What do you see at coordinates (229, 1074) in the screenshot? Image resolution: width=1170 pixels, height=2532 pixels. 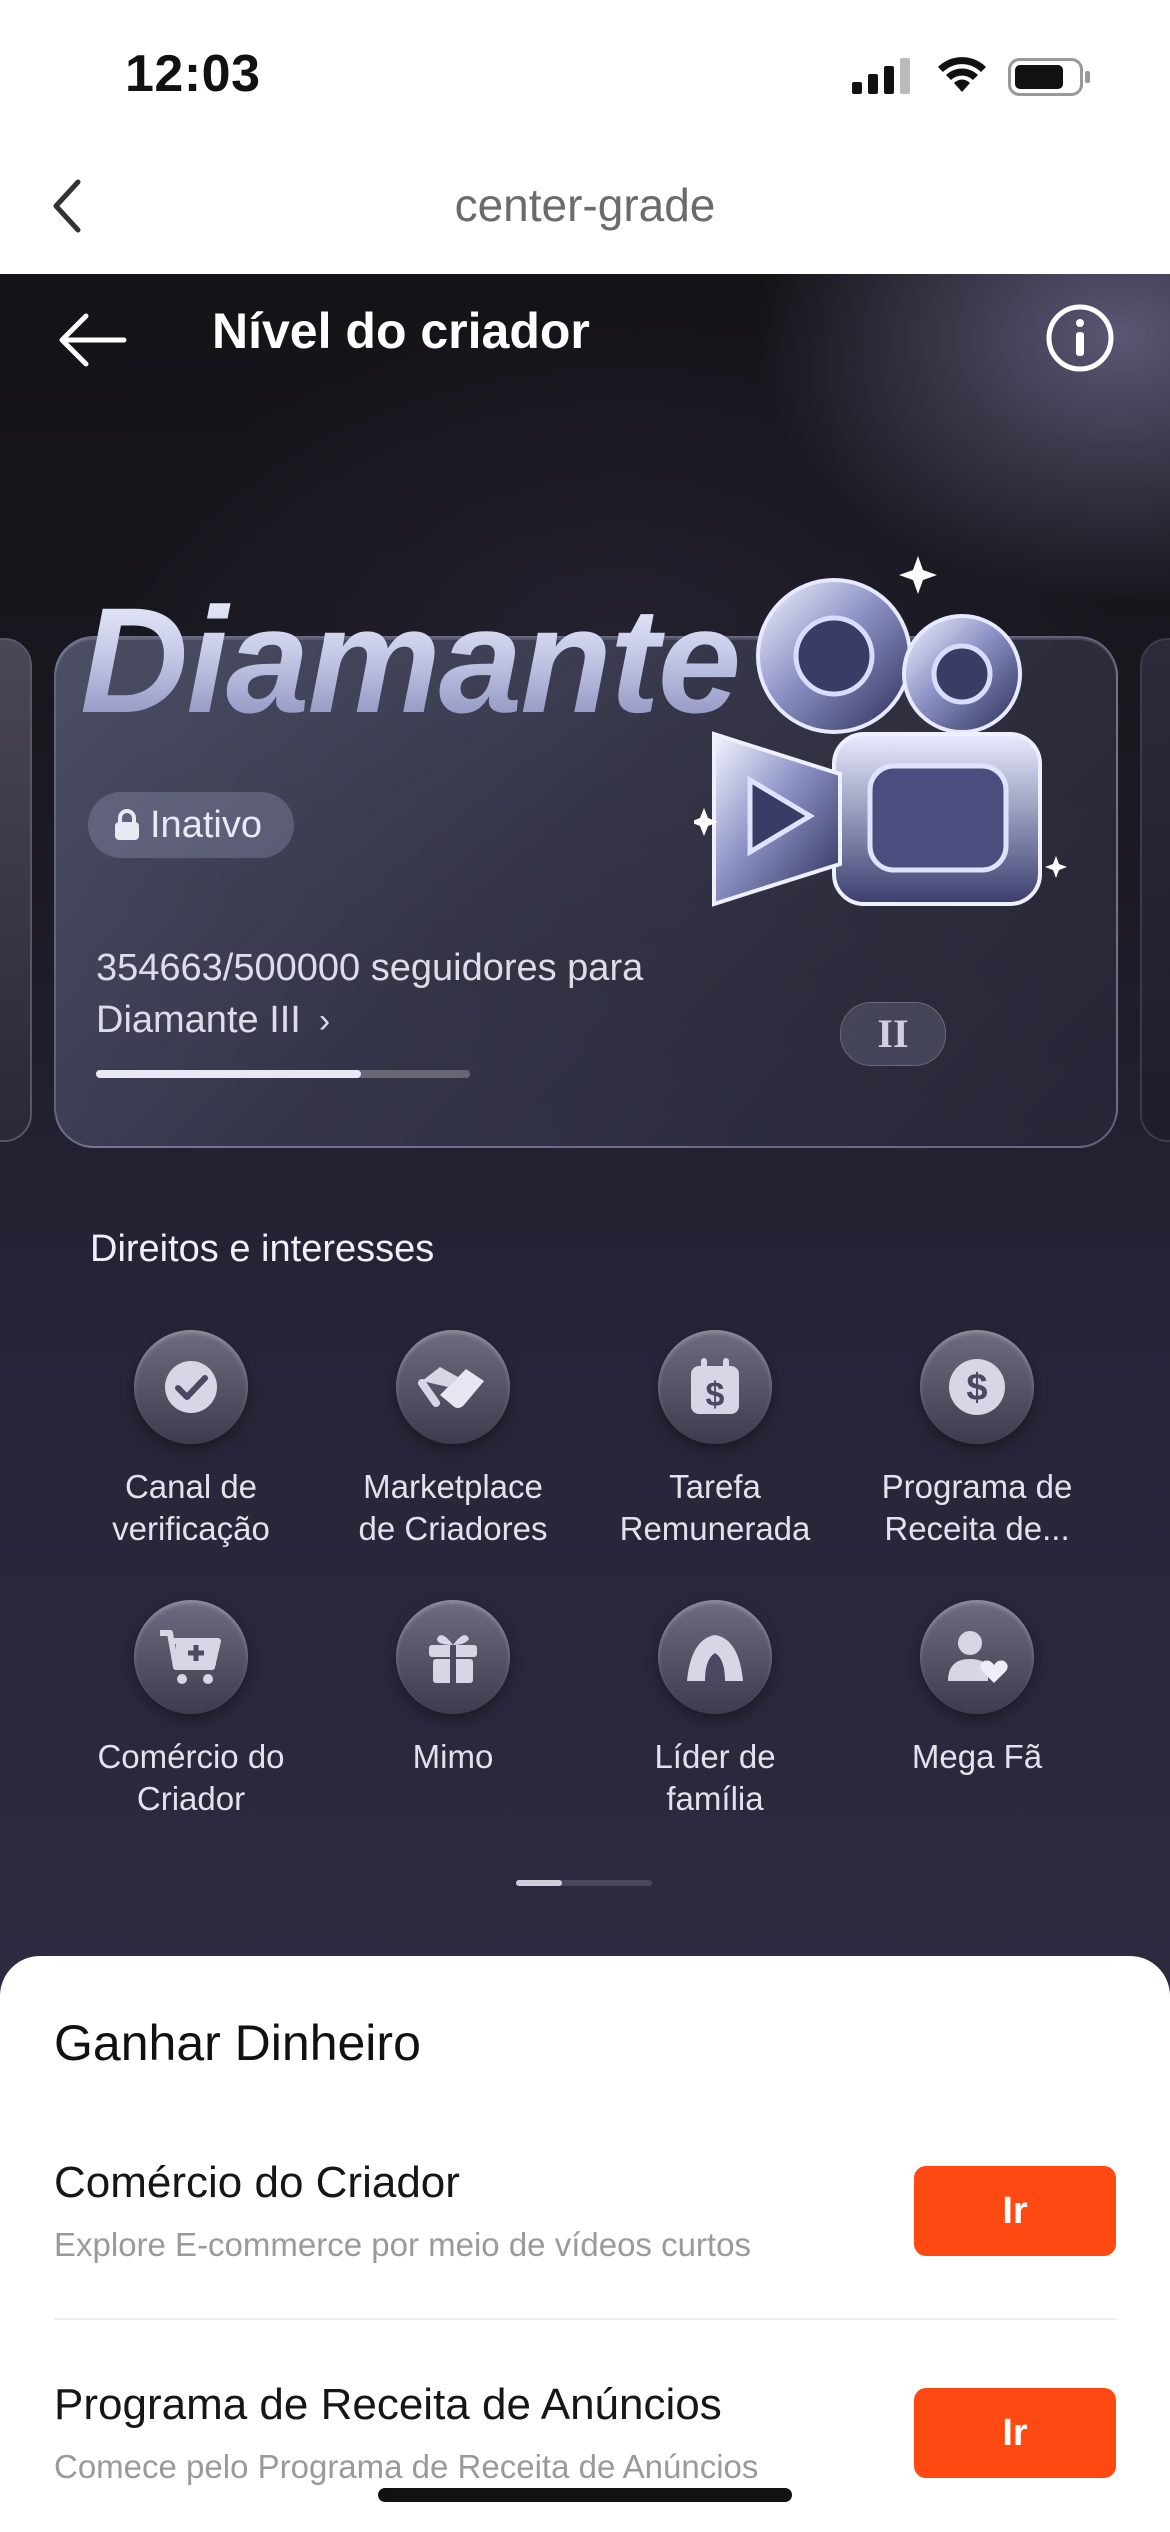 I see `followers-progress-fill` at bounding box center [229, 1074].